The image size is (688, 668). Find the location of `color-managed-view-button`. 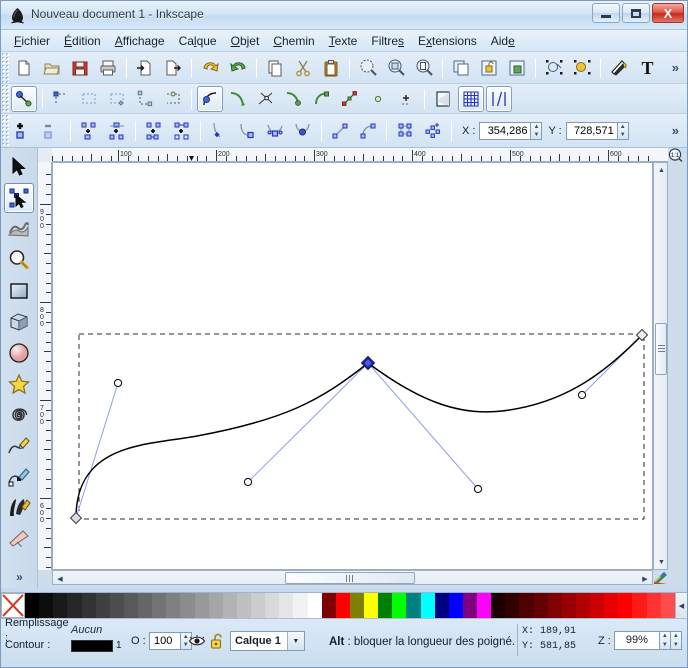

color-managed-view-button is located at coordinates (660, 577).